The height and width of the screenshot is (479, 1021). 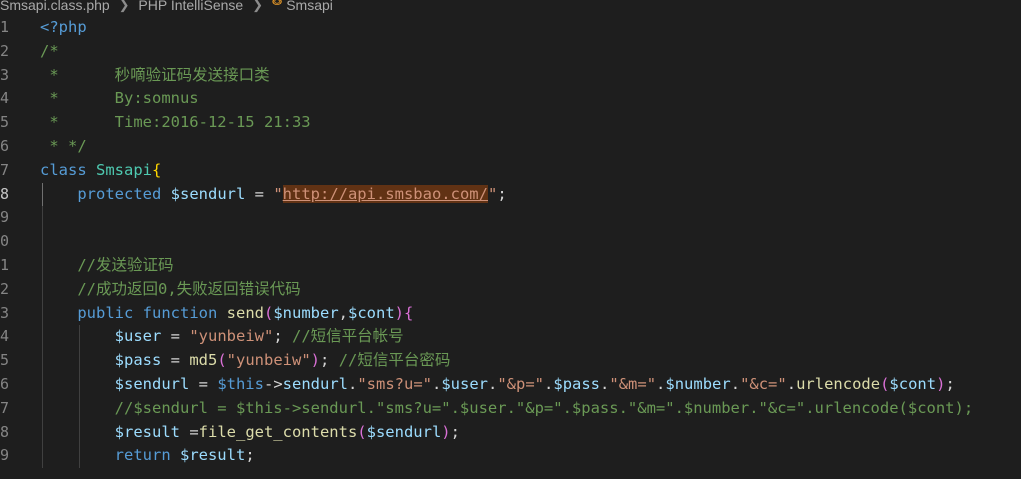 What do you see at coordinates (510, 218) in the screenshot?
I see `code-line: 9` at bounding box center [510, 218].